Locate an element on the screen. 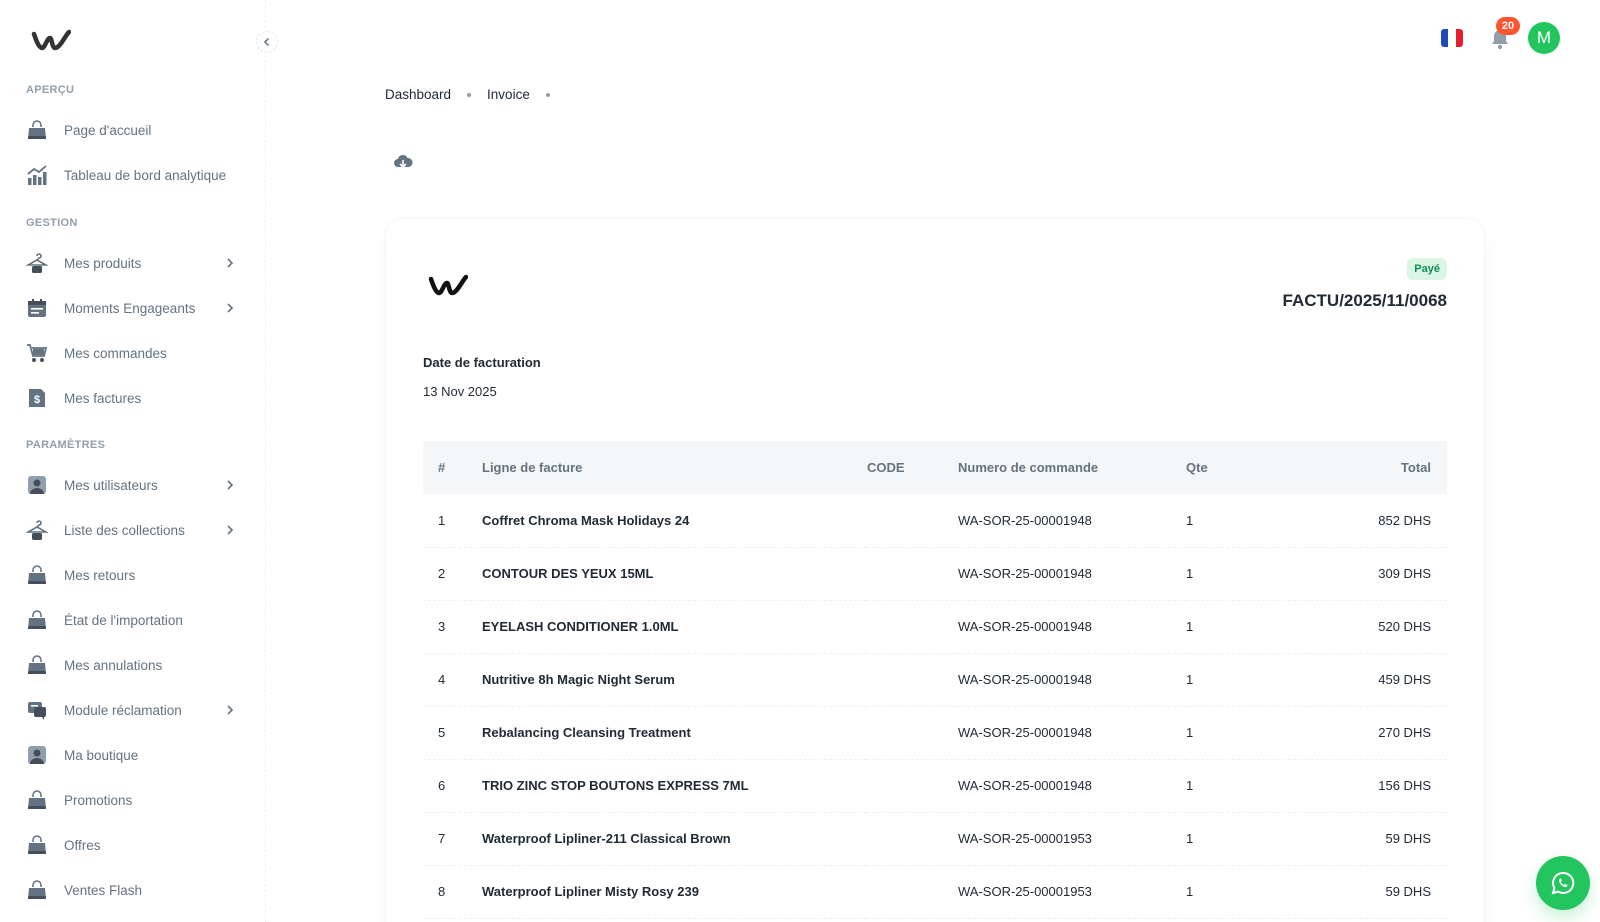 The height and width of the screenshot is (922, 1600). row-number: 8 is located at coordinates (442, 891).